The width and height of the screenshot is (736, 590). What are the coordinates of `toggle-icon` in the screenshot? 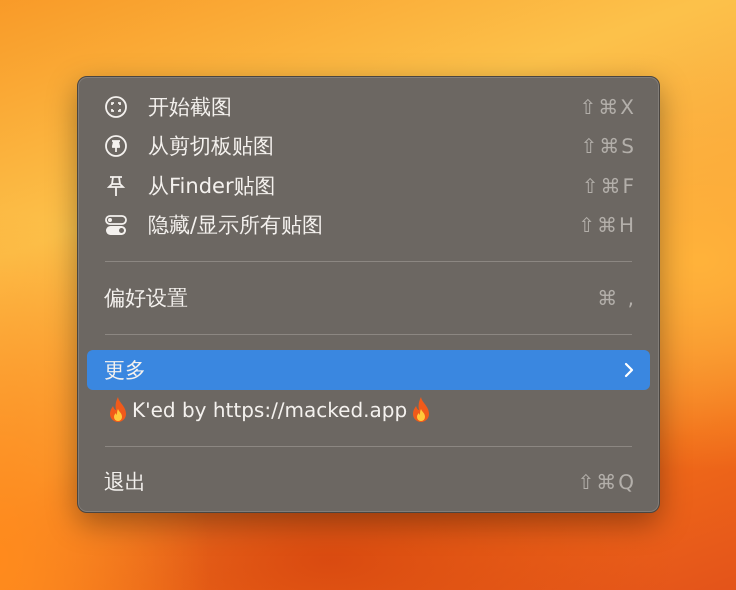 It's located at (116, 225).